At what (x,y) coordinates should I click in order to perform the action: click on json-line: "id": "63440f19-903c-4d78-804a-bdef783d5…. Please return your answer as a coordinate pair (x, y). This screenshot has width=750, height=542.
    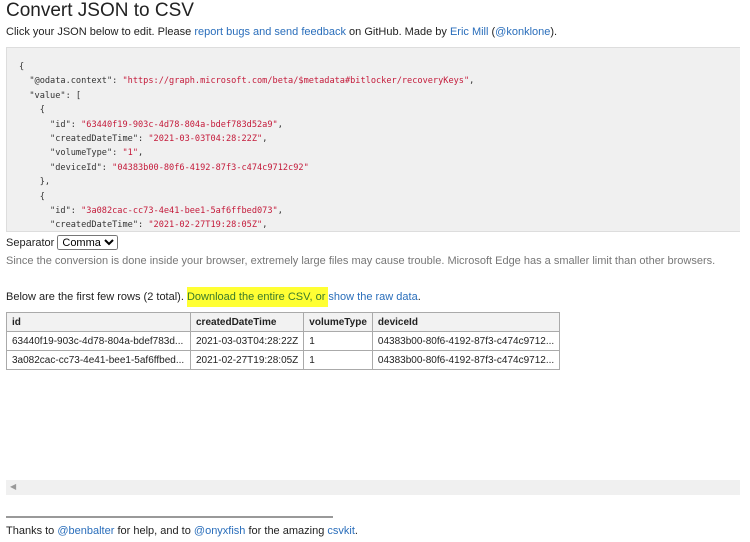
    Looking at the image, I should click on (151, 124).